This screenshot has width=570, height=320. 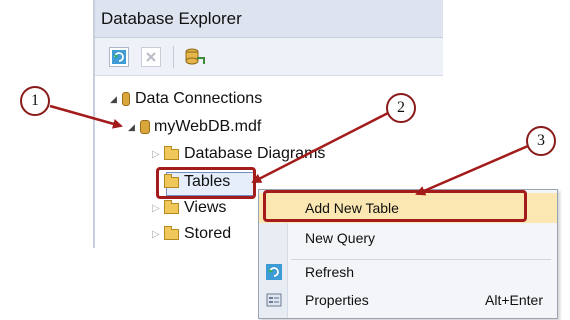 What do you see at coordinates (401, 108) in the screenshot?
I see `callout-2: 2` at bounding box center [401, 108].